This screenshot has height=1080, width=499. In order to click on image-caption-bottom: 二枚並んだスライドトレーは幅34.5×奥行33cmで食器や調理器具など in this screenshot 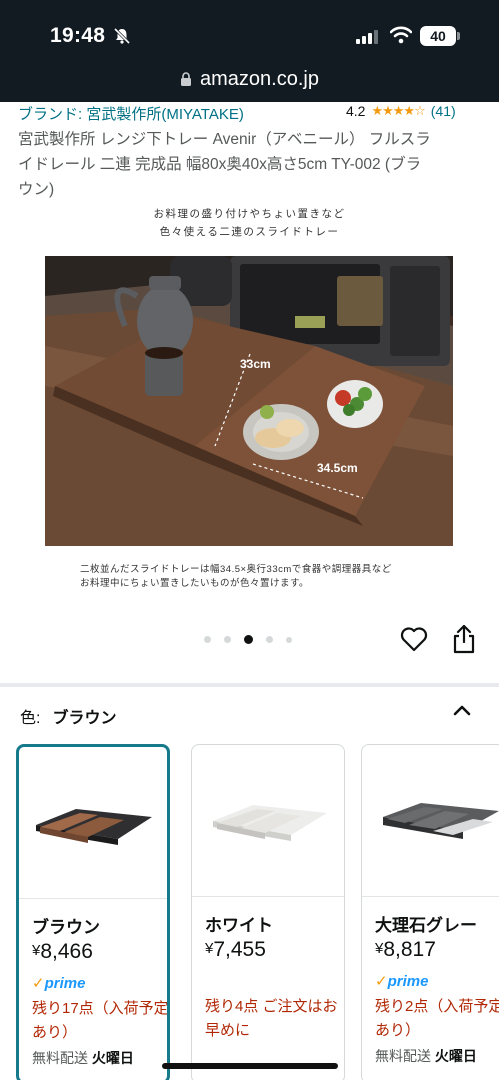, I will do `click(236, 569)`.